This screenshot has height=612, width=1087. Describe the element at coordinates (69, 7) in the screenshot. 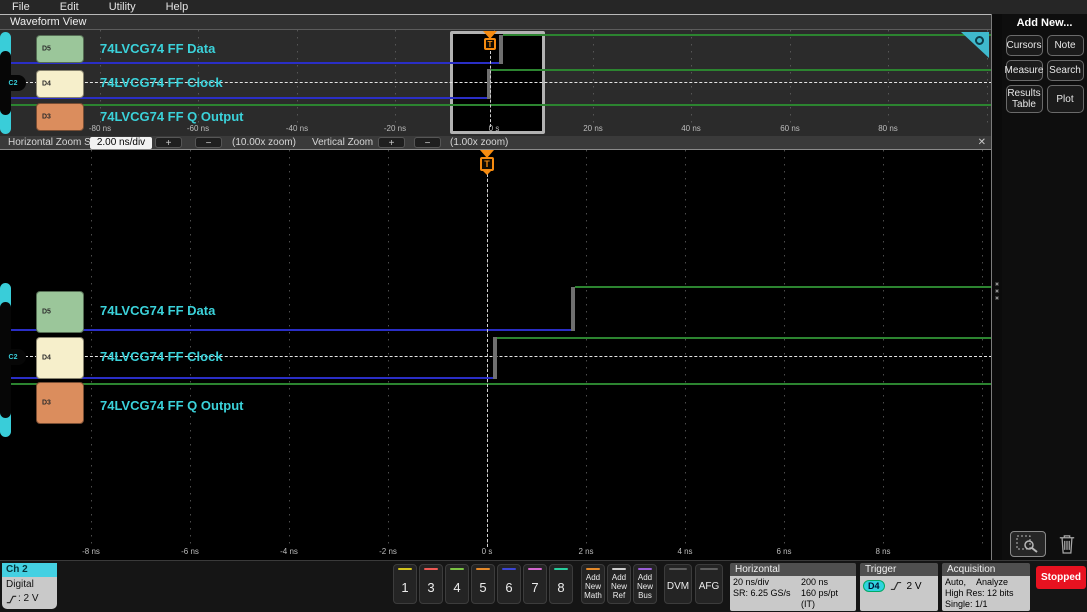

I see `menu-edit: Edit` at that location.